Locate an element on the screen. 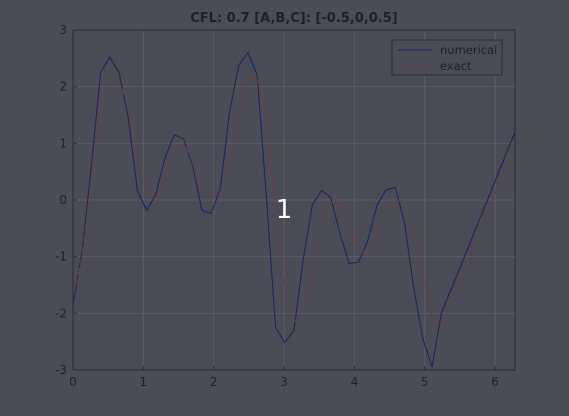 This screenshot has height=416, width=569. legend-label-numerical: numerical is located at coordinates (468, 50).